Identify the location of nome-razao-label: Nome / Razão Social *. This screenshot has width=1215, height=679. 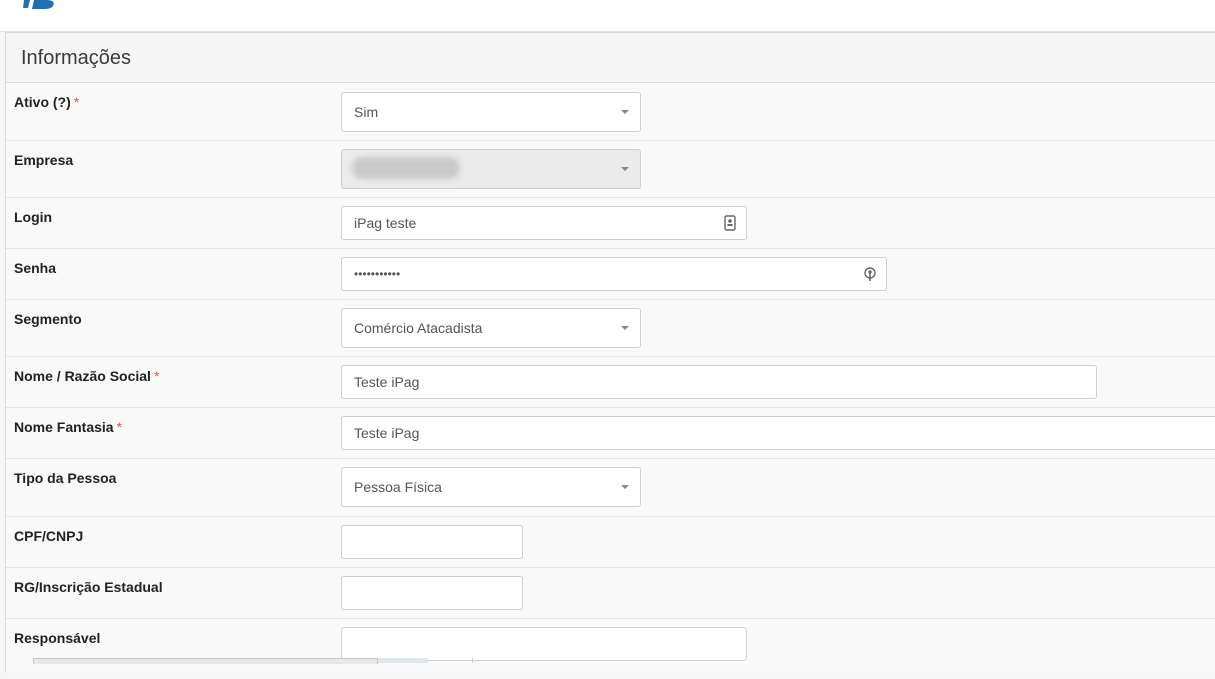
(87, 376).